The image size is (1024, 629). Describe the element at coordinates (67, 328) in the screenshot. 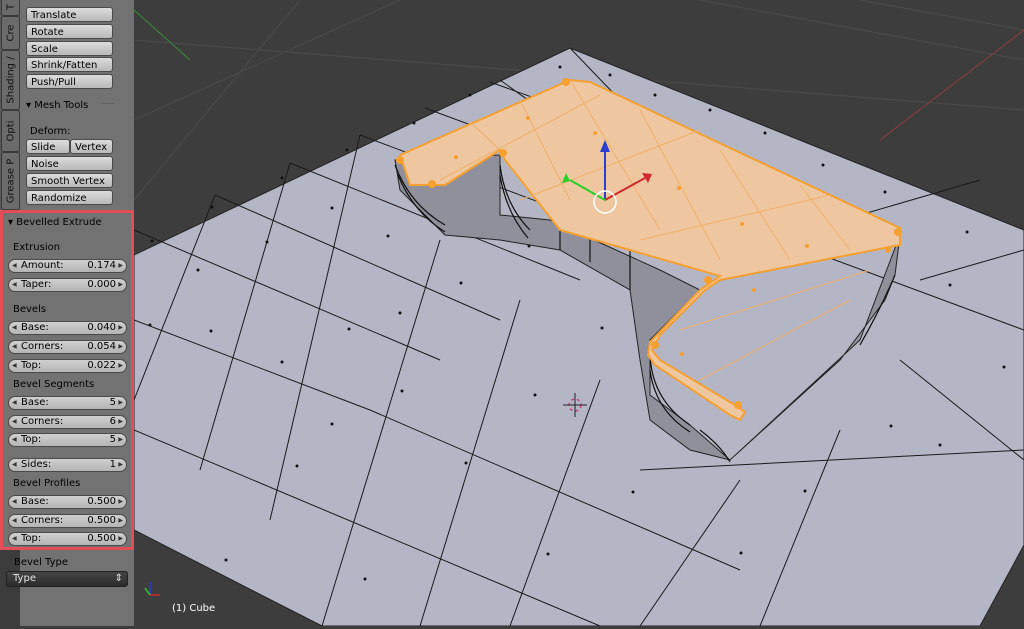

I see `bevel-base-field: ◀ Base: 0.040 ▶` at that location.